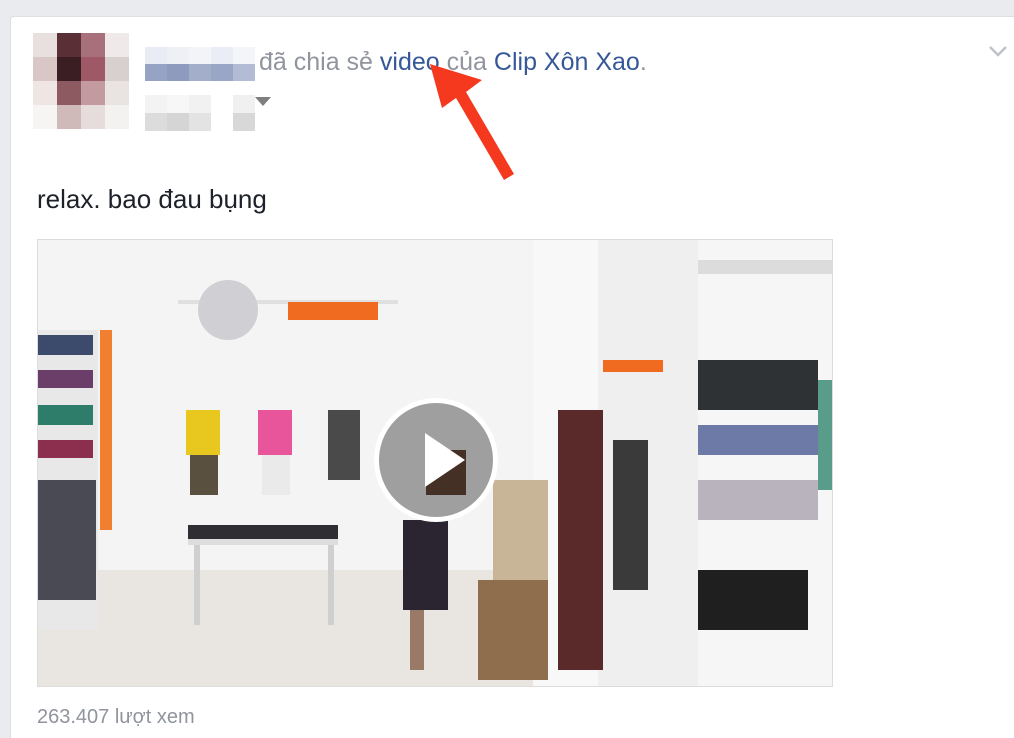 The width and height of the screenshot is (1014, 738). Describe the element at coordinates (472, 122) in the screenshot. I see `annotation-arrow-icon` at that location.